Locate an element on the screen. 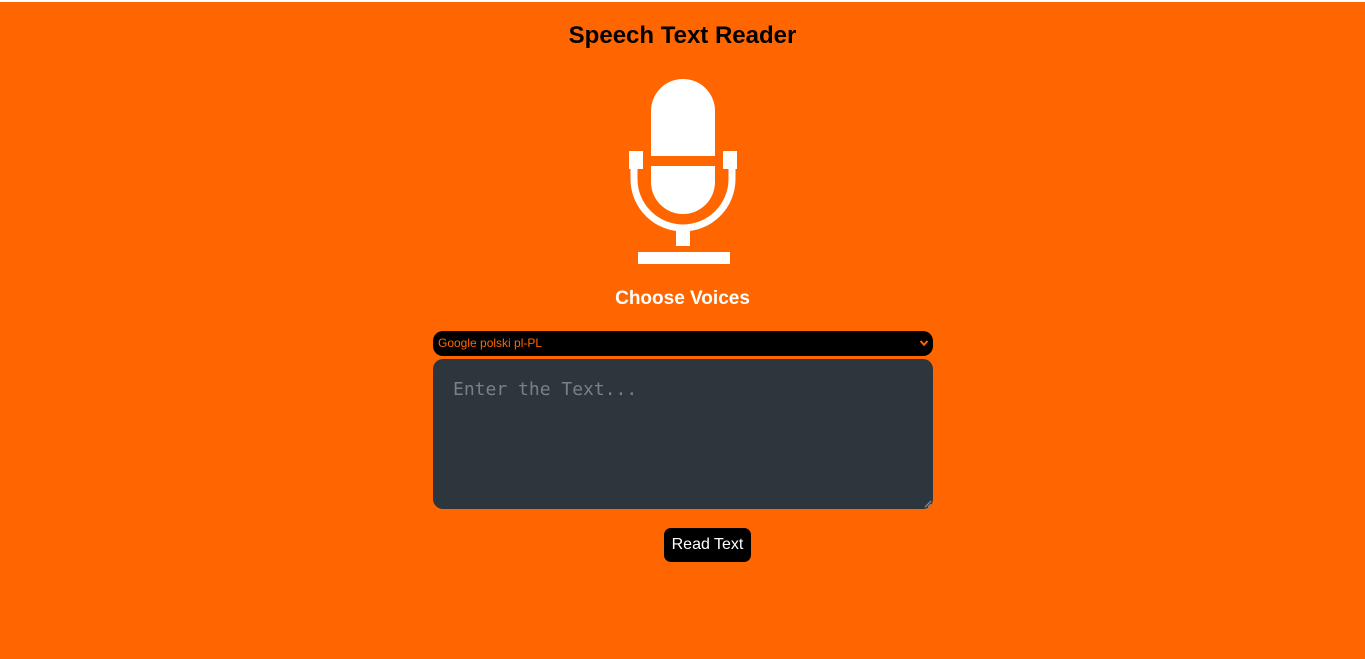 This screenshot has width=1365, height=659. read-text-button: Read Text is located at coordinates (707, 545).